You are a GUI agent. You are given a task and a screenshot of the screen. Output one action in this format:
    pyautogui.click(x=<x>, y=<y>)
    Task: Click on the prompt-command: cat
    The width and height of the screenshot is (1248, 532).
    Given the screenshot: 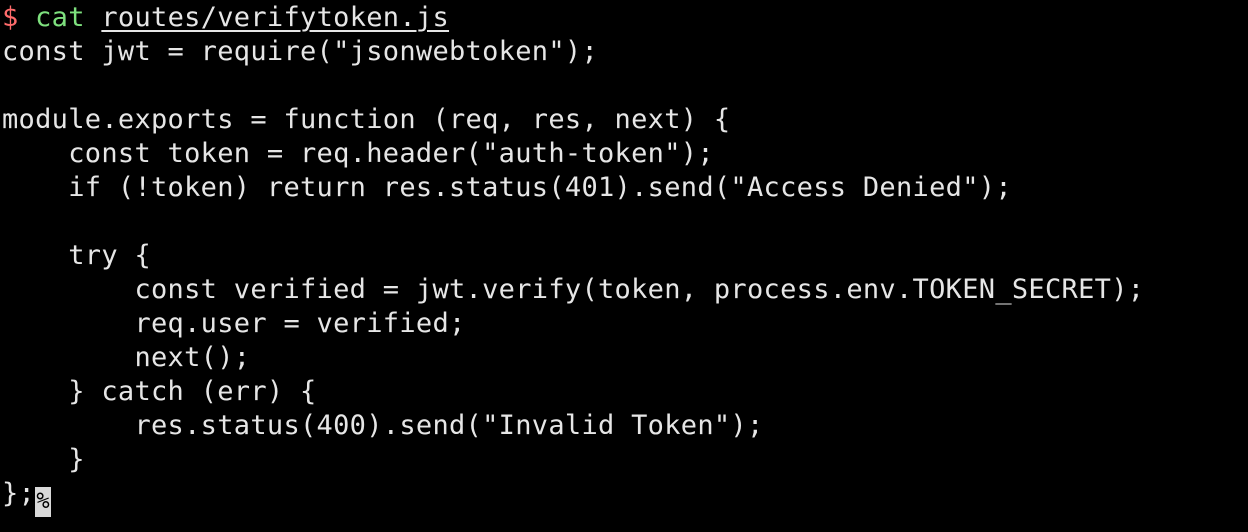 What is the action you would take?
    pyautogui.click(x=60, y=17)
    